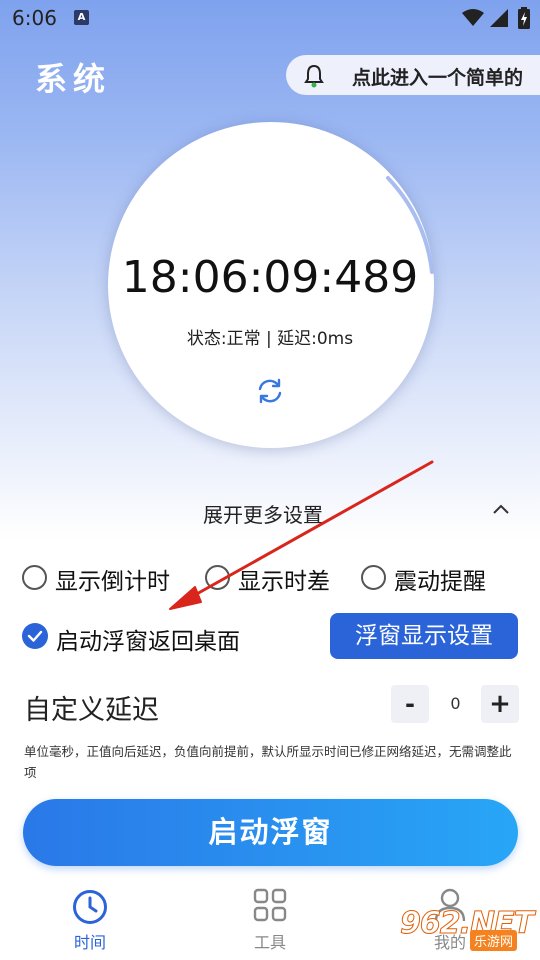  Describe the element at coordinates (268, 762) in the screenshot. I see `delay-hint: 单位毫秒，正值向后延迟，负值向前提前，默认所显示时间已修正网络延迟，无需调整此项` at that location.